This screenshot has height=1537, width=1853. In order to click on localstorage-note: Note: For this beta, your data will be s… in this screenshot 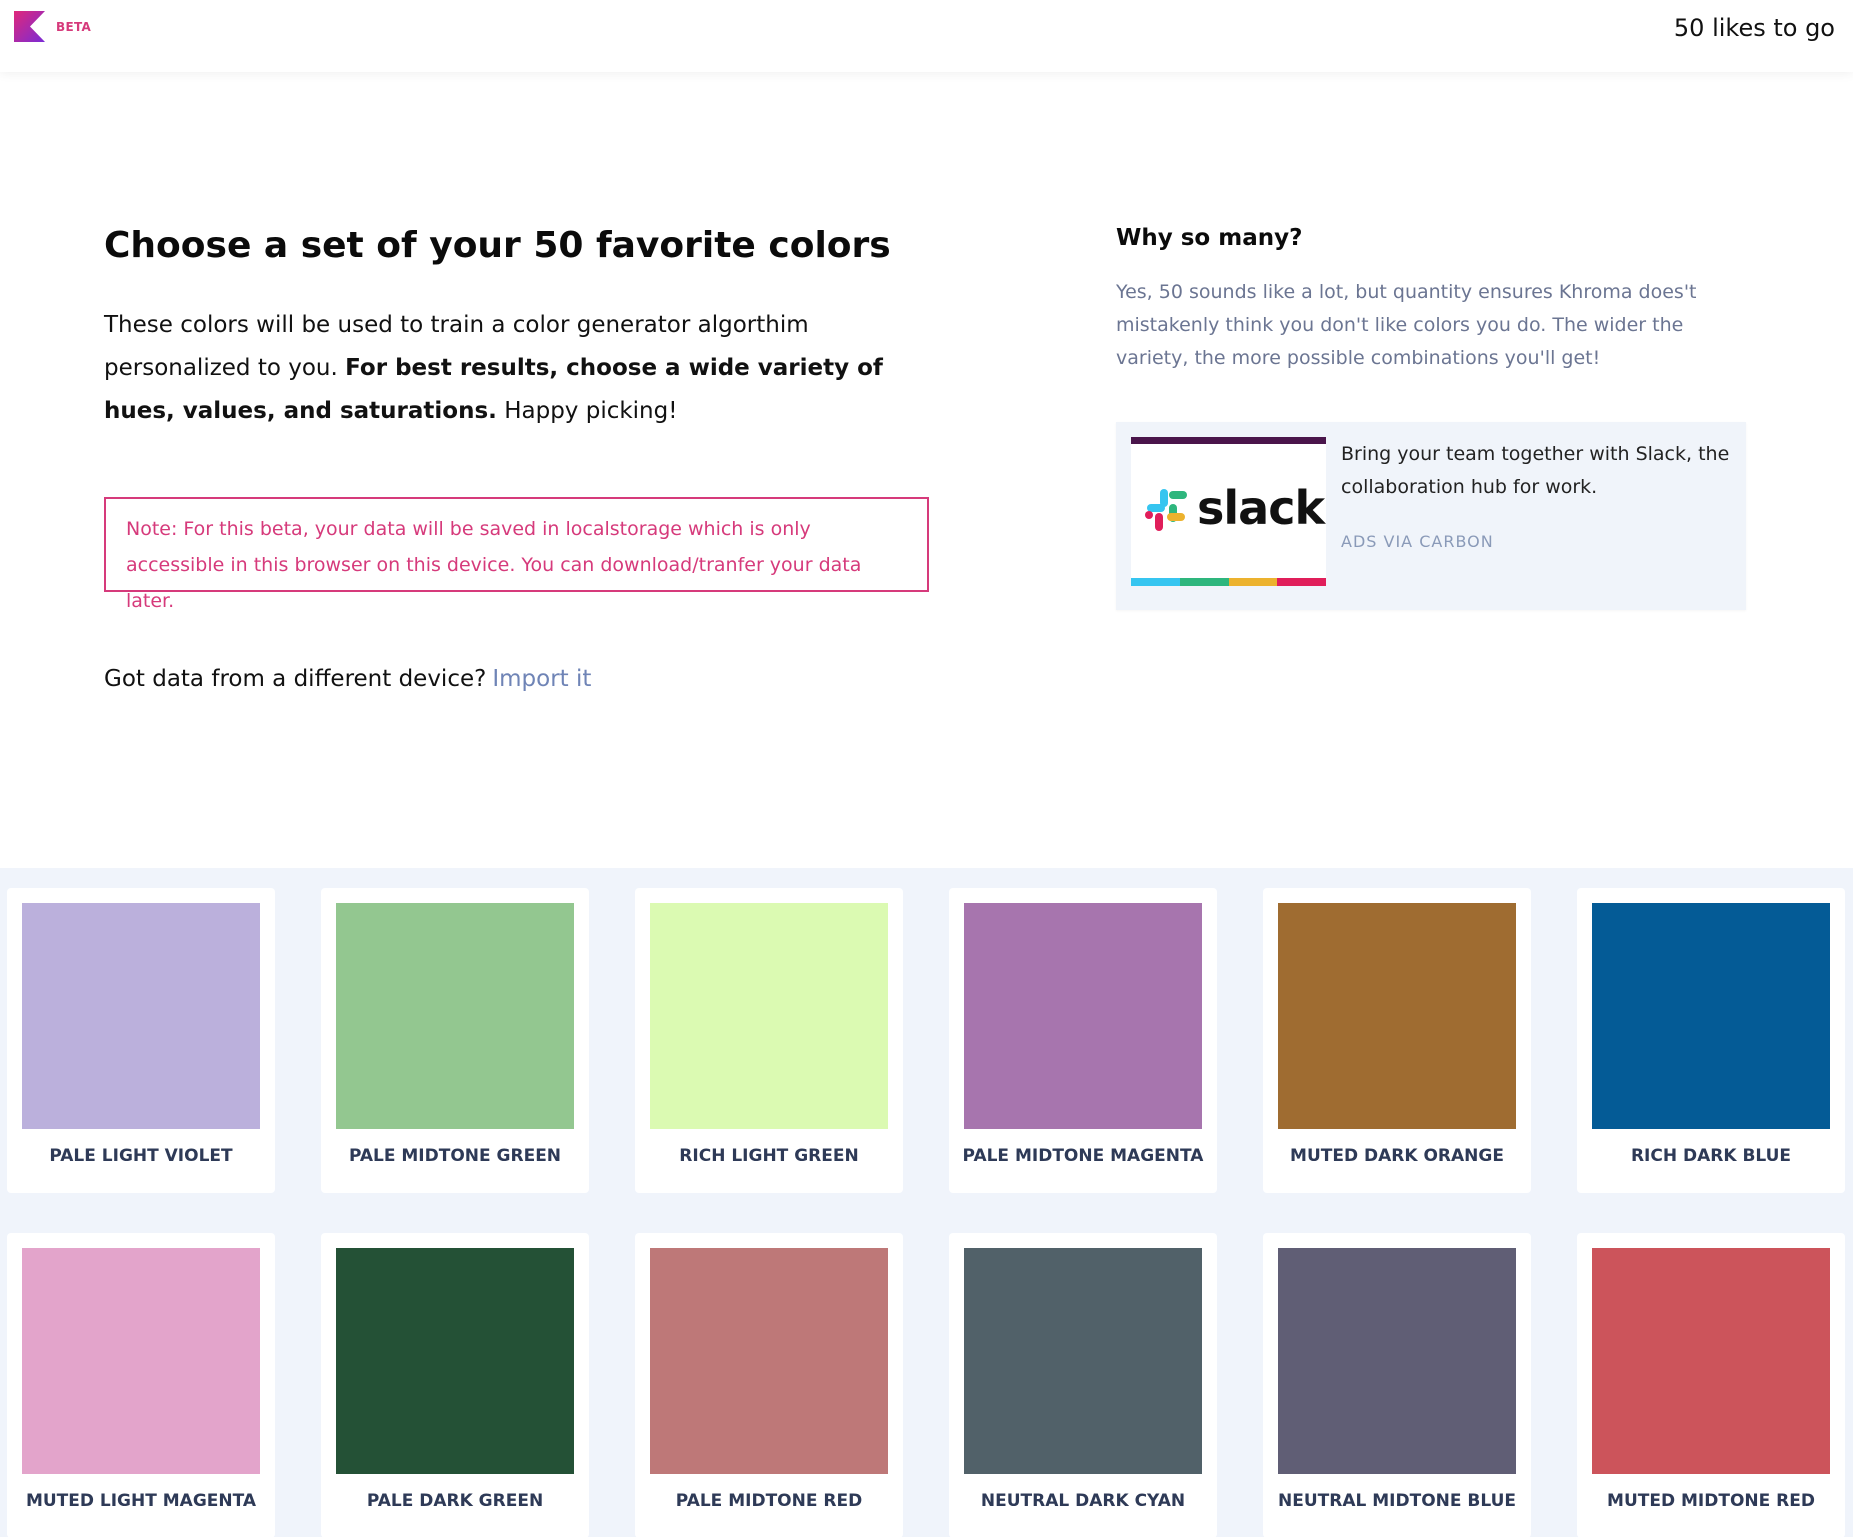, I will do `click(516, 554)`.